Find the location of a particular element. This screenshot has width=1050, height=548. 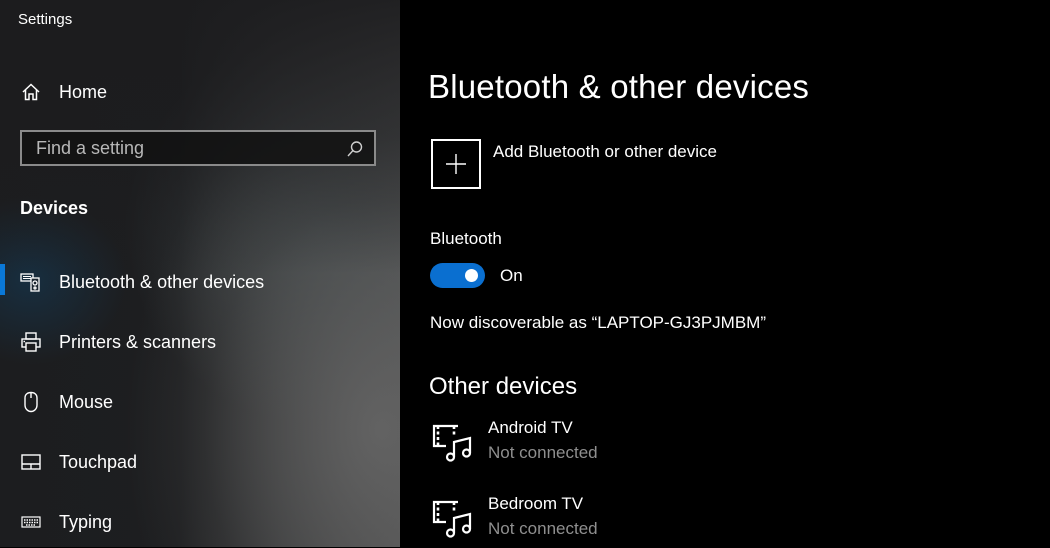

search-icon is located at coordinates (355, 149).